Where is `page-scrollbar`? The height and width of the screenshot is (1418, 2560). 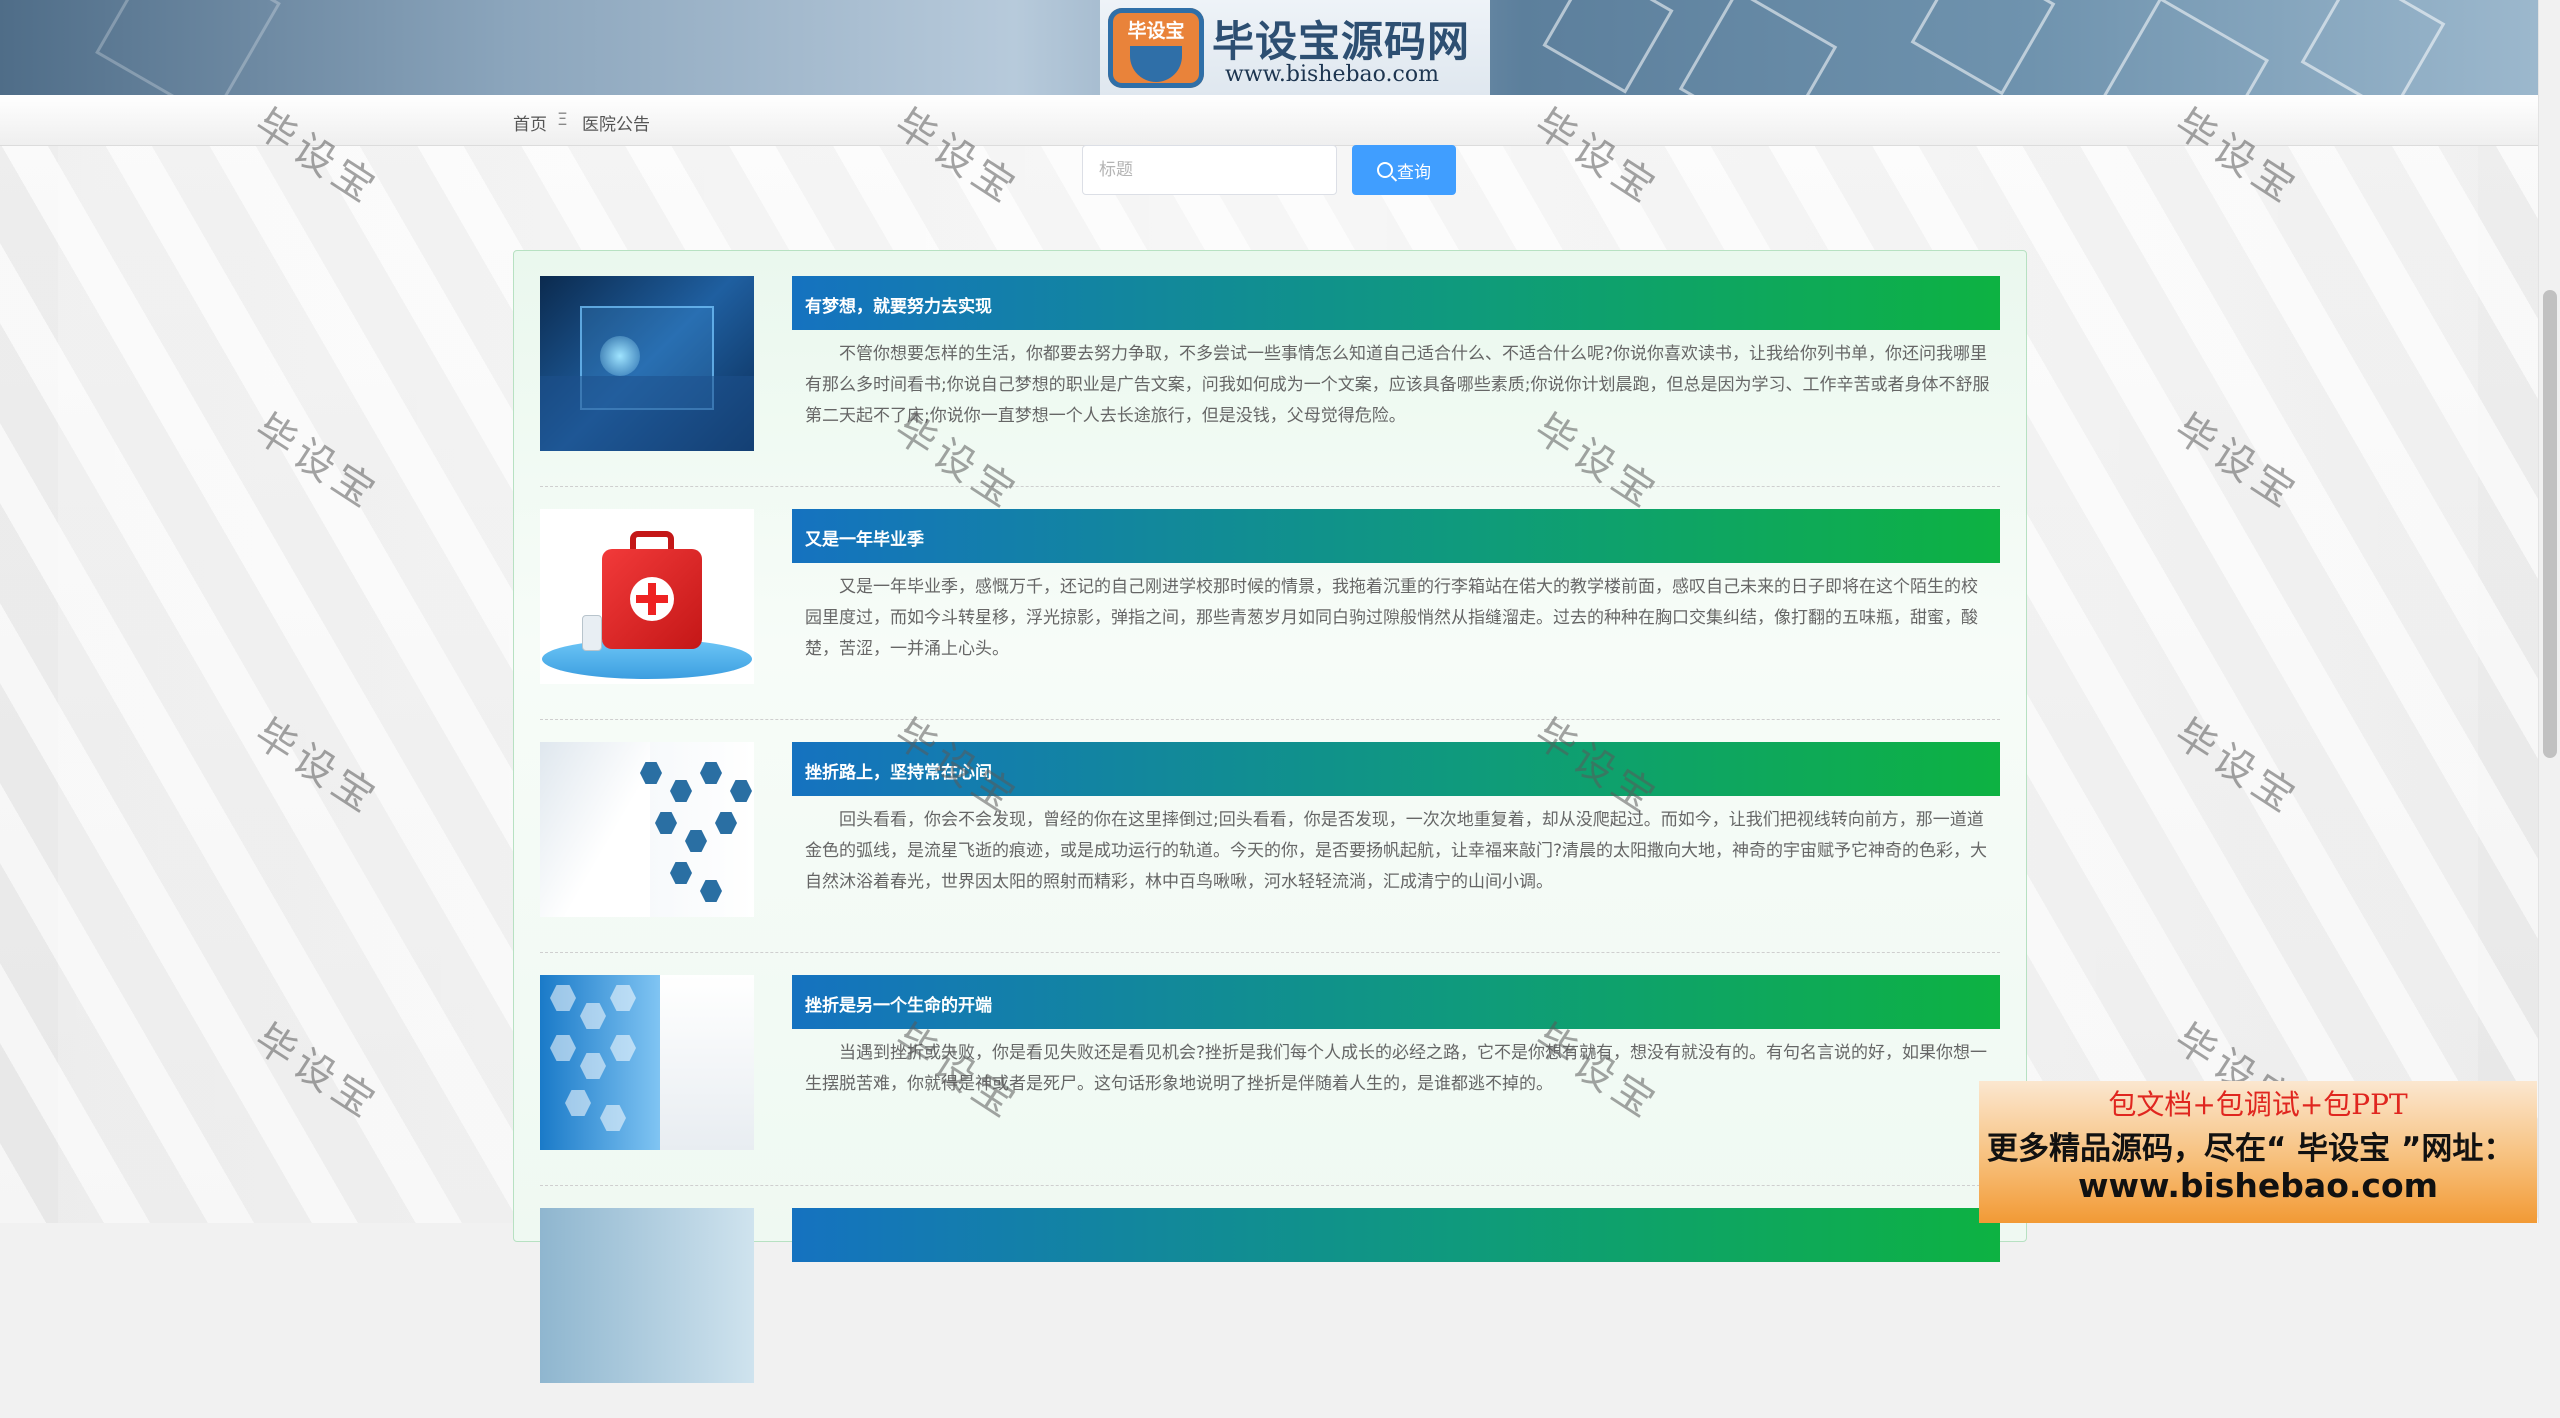
page-scrollbar is located at coordinates (2549, 611).